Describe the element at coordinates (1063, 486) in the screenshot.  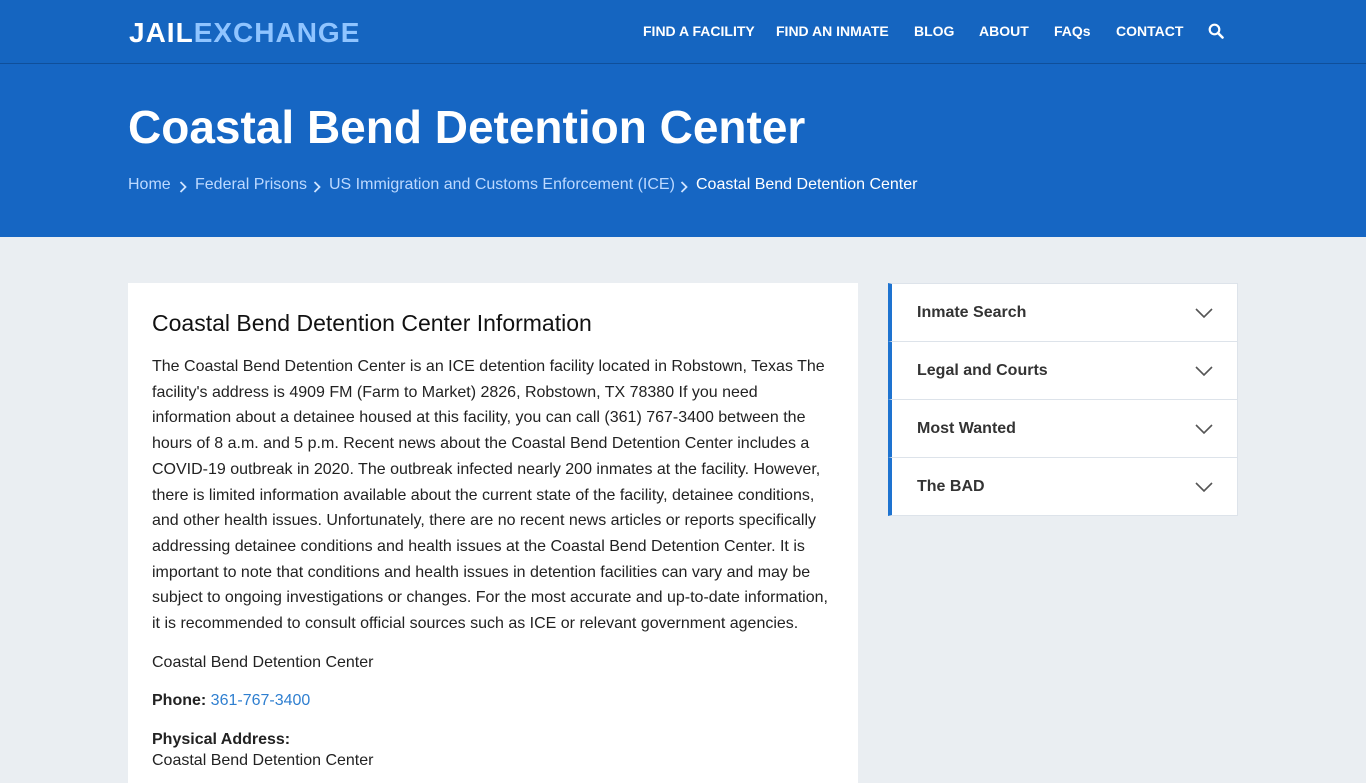
I see `accordion-item-the-bad: The BAD` at that location.